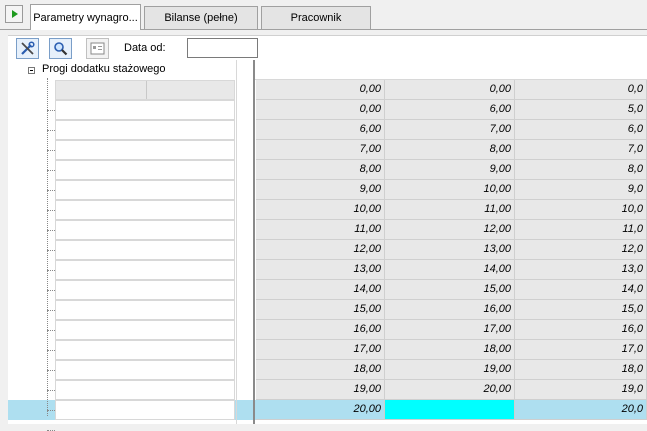 The height and width of the screenshot is (431, 647). I want to click on table-cell: 0,0, so click(581, 90).